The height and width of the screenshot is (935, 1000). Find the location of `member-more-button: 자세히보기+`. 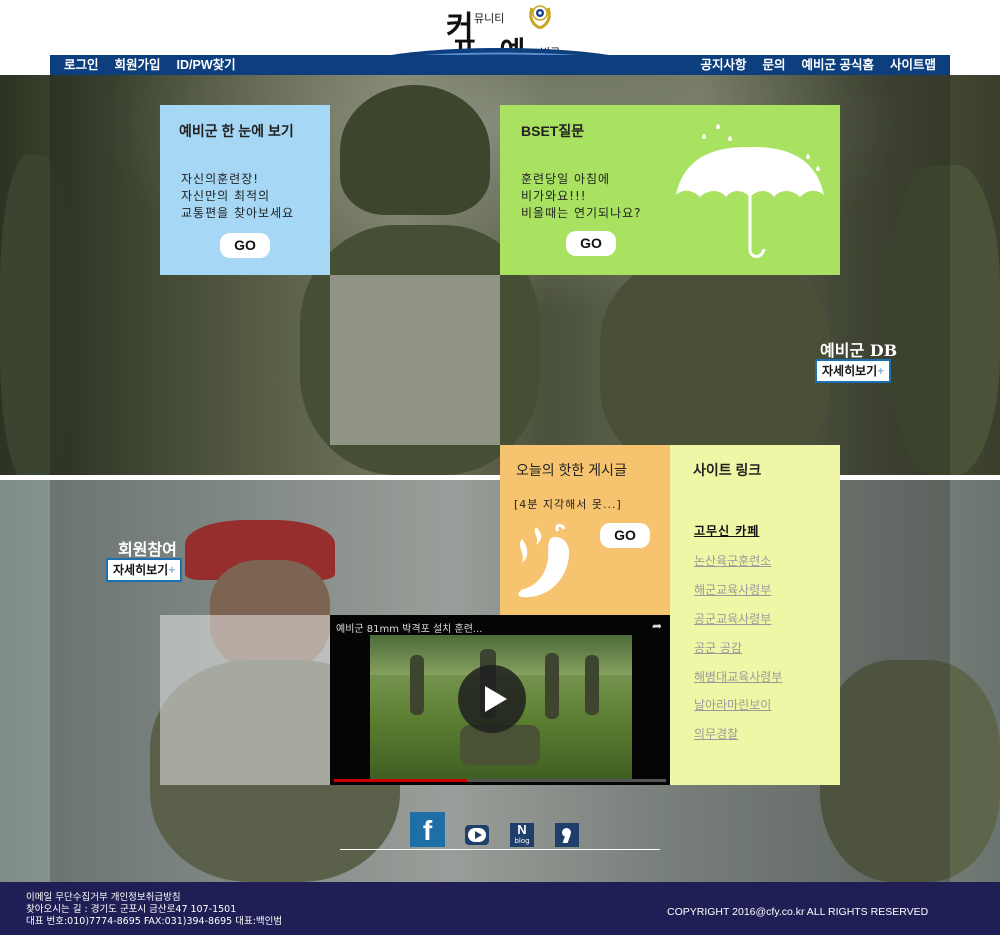

member-more-button: 자세히보기+ is located at coordinates (144, 570).